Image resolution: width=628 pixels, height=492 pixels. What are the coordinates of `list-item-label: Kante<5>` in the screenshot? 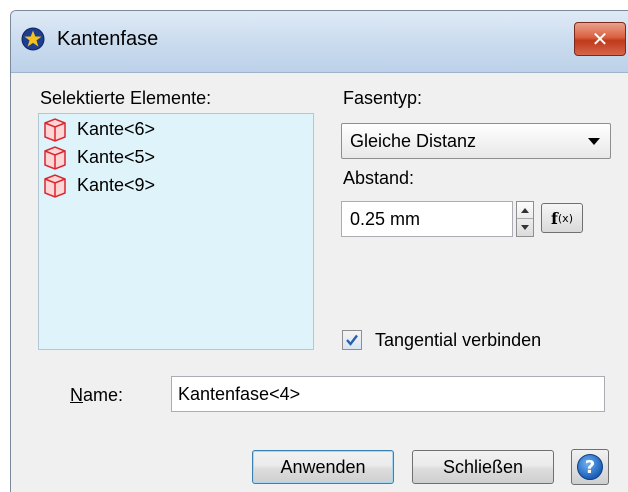 It's located at (116, 156).